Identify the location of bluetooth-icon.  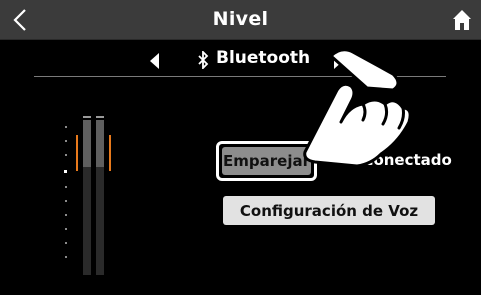
(203, 60).